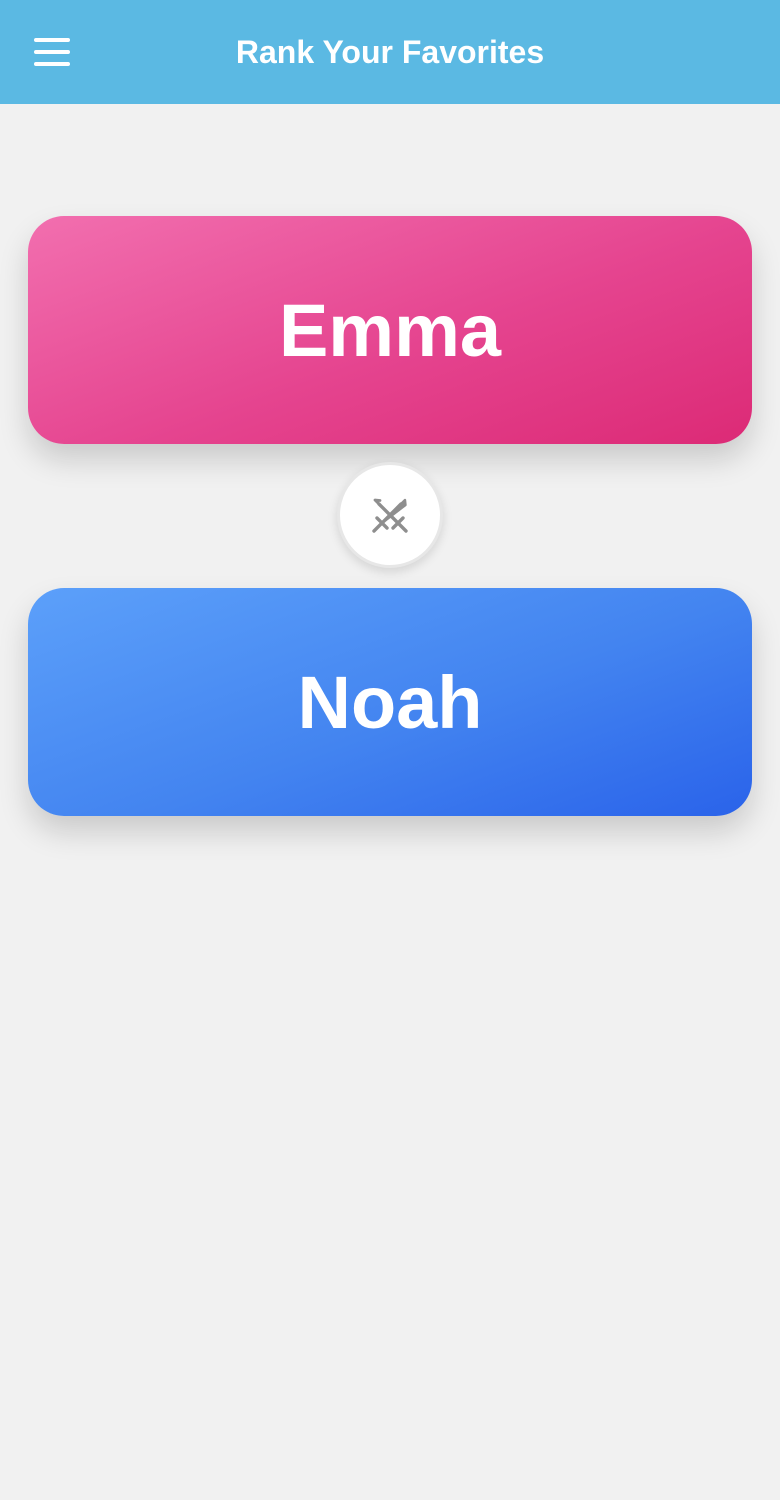 This screenshot has height=1500, width=780. I want to click on app-header: Rank Your Favorites, so click(390, 52).